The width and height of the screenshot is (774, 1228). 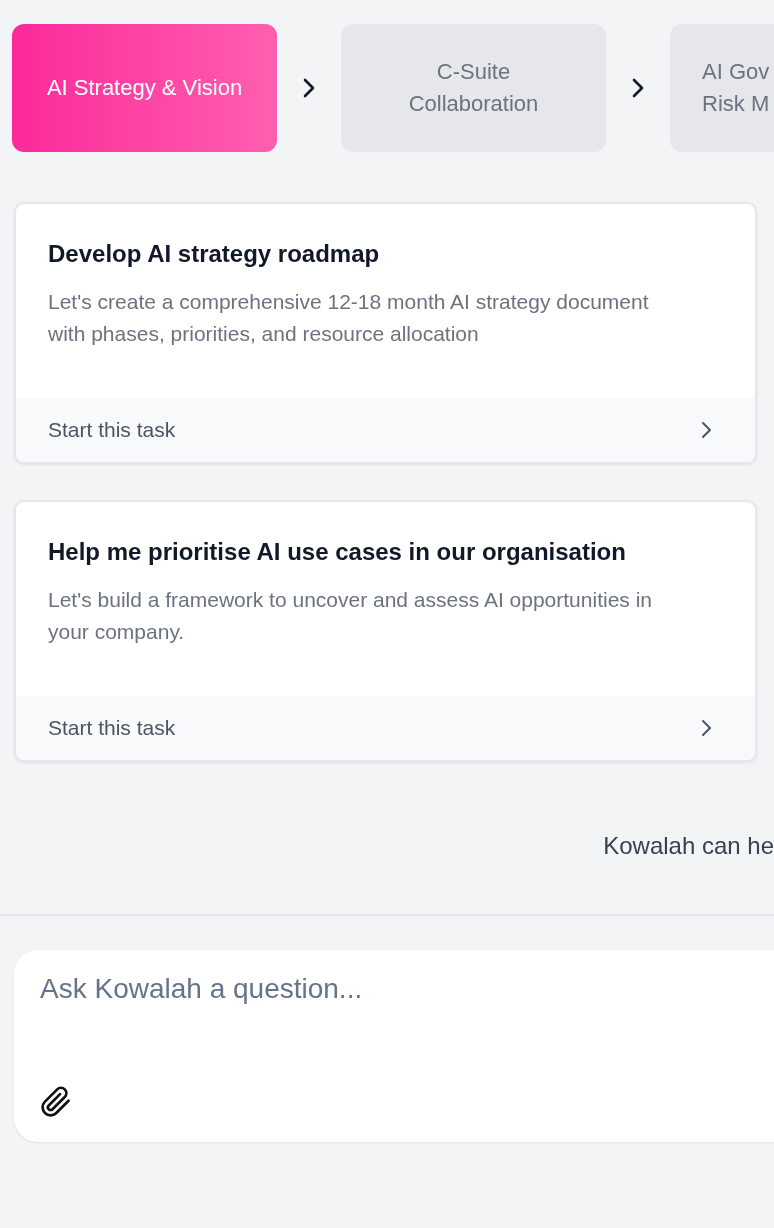 I want to click on task-description: Let's create a comprehensive 12-18 month AI strategy document with phases, priorities, and resource allocation, so click(x=349, y=318).